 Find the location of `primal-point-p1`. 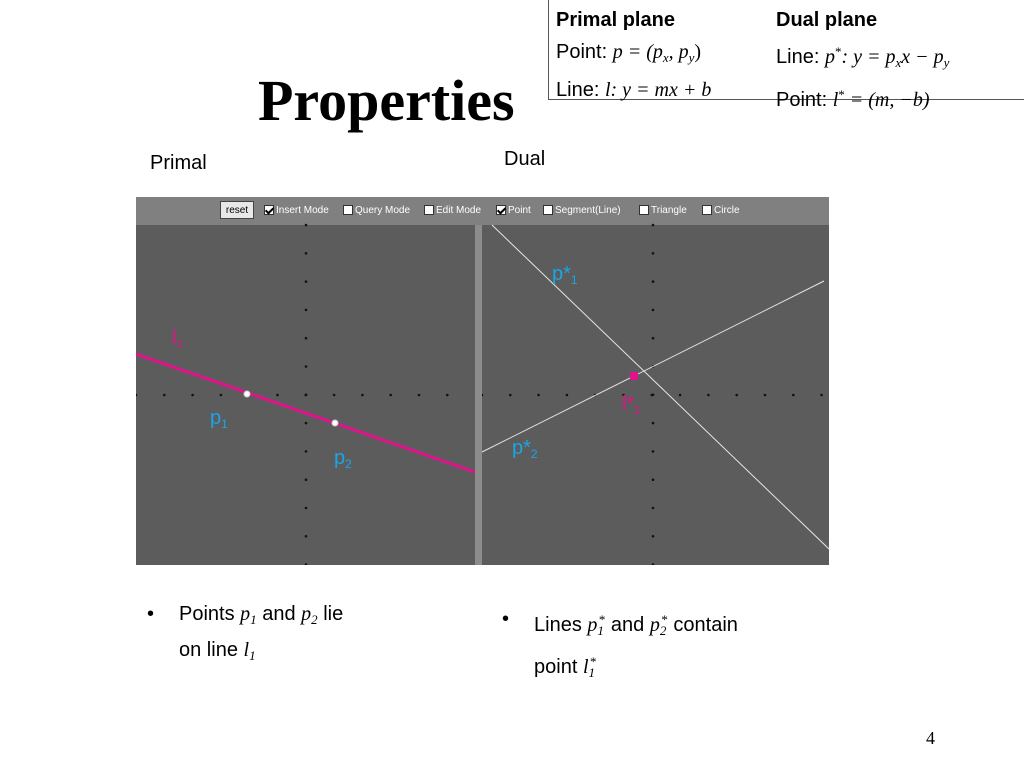

primal-point-p1 is located at coordinates (247, 394).